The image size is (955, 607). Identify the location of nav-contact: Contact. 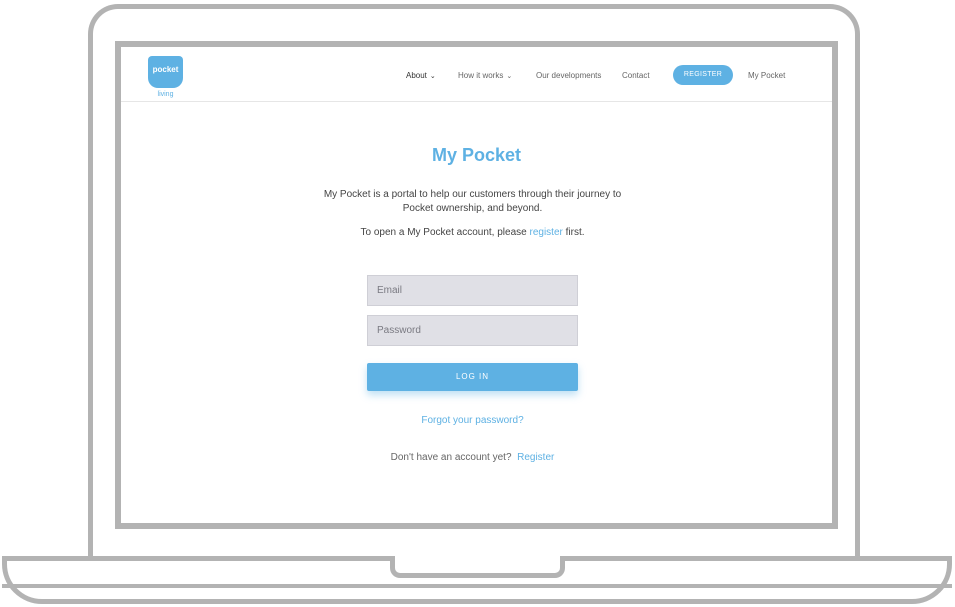
(636, 75).